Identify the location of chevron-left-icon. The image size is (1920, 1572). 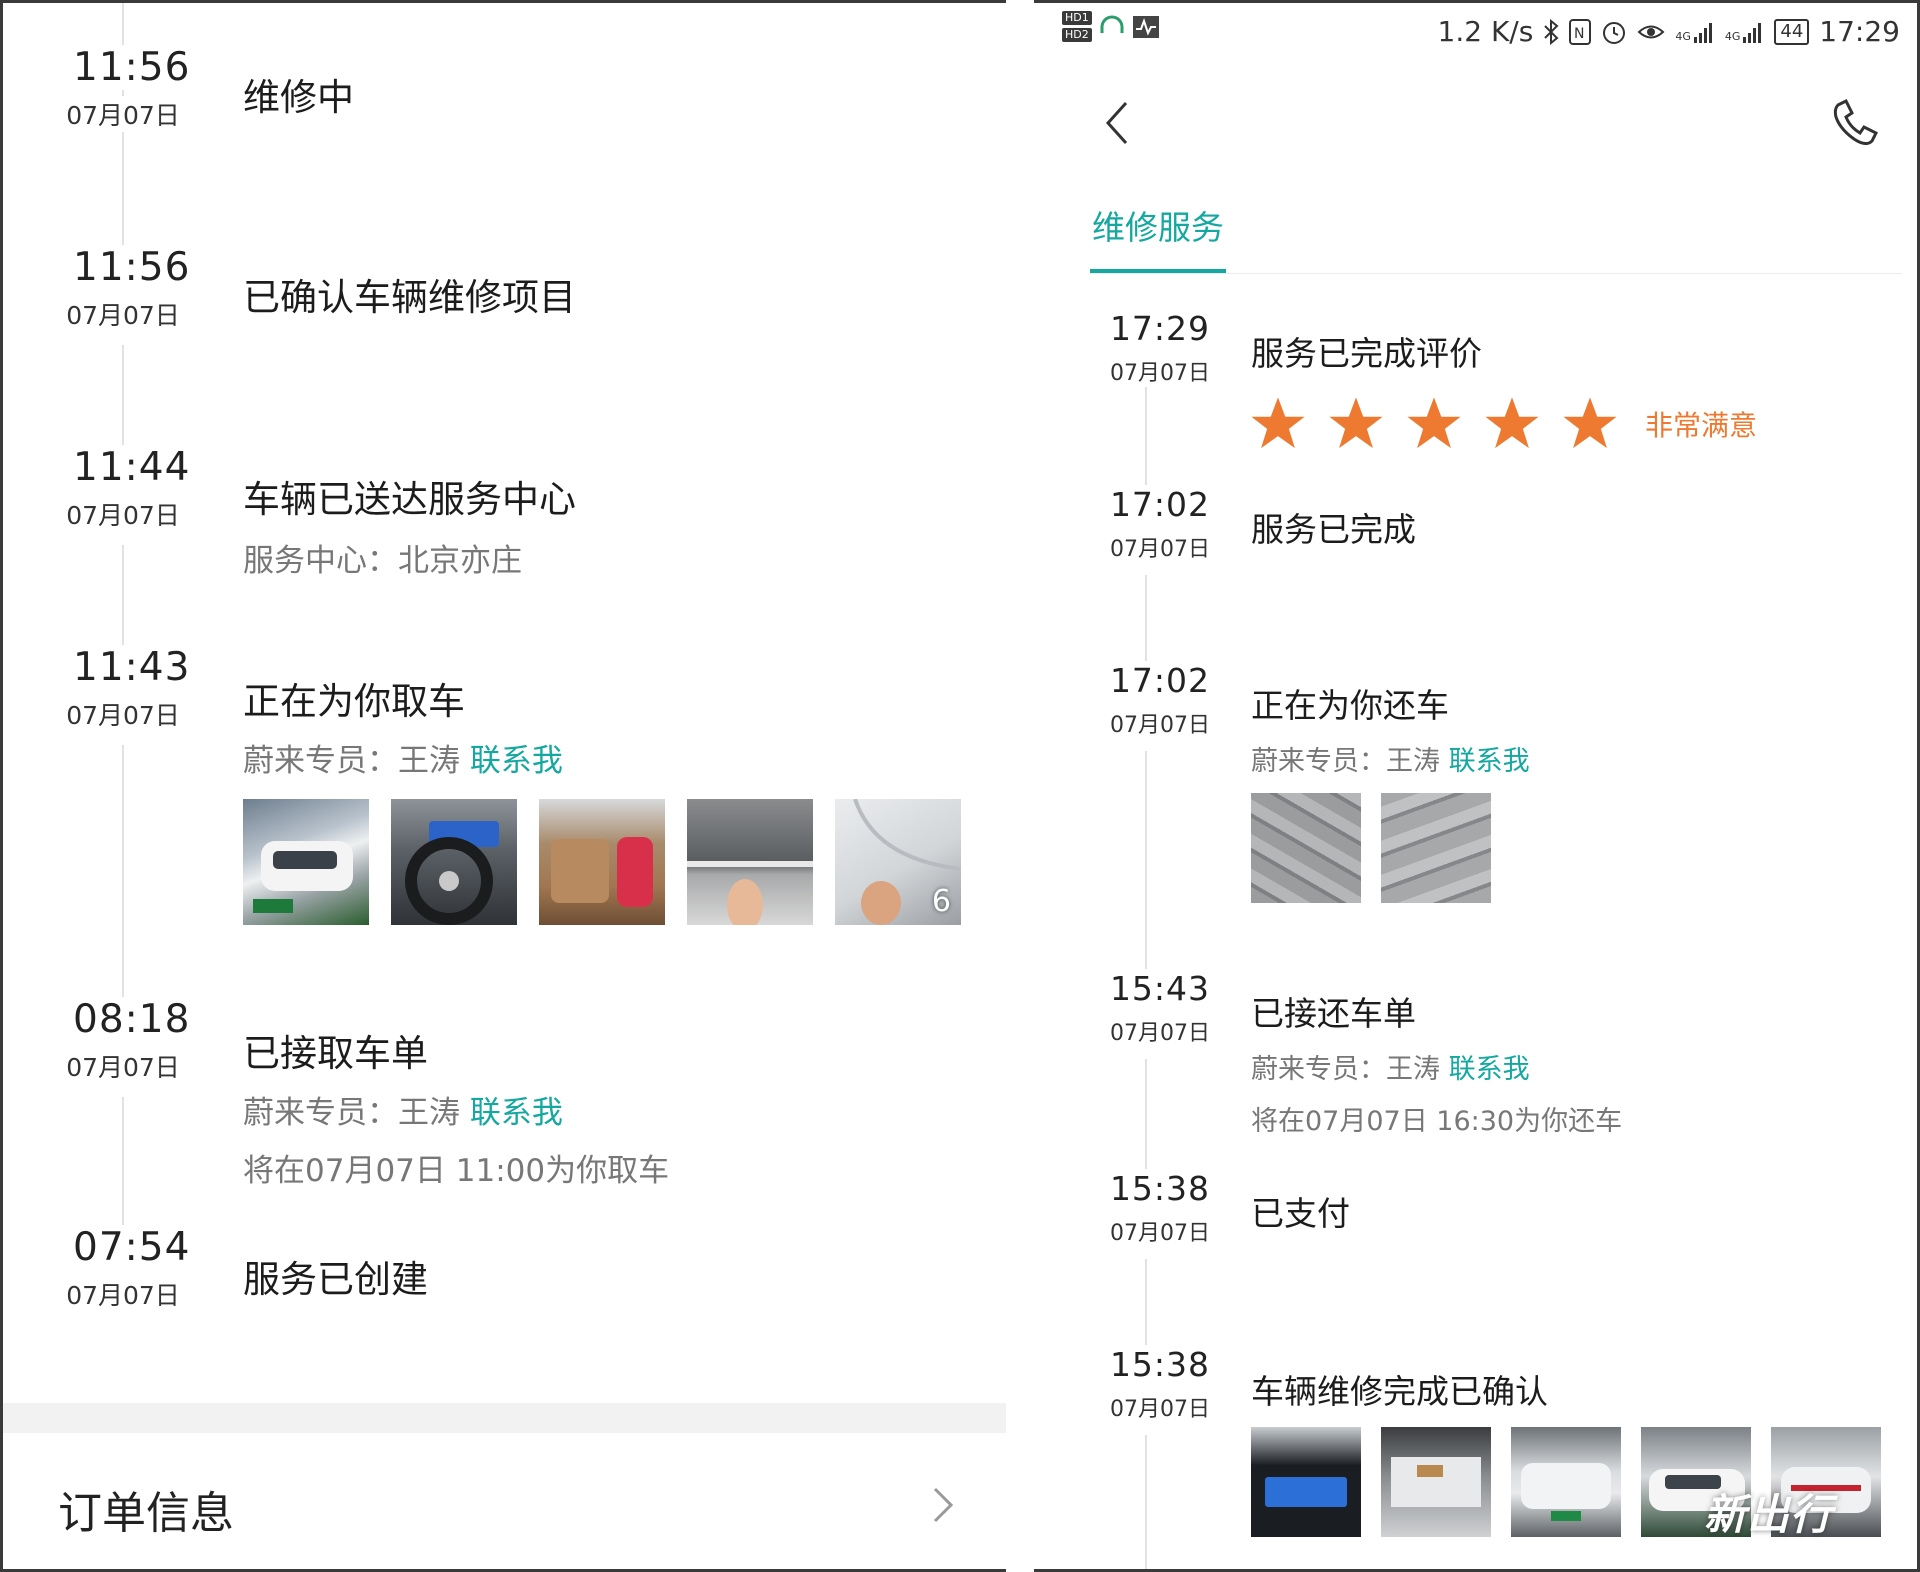
(1116, 123).